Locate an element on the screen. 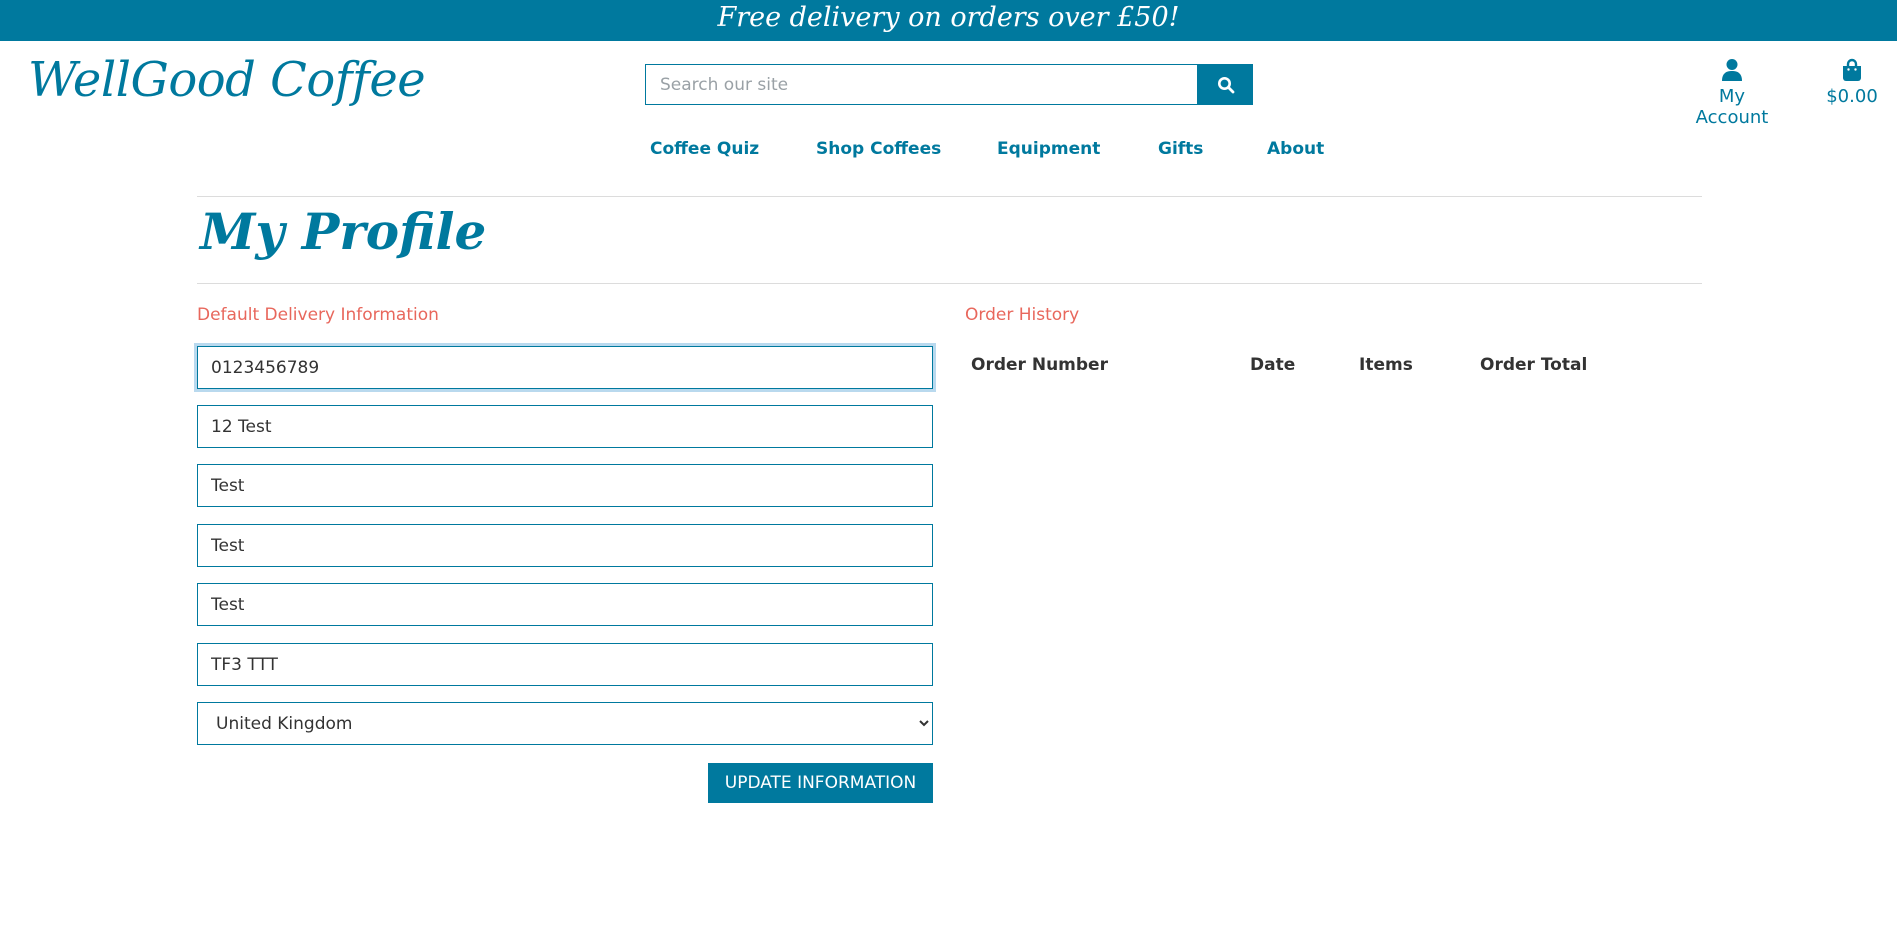  phone-number-field is located at coordinates (565, 367).